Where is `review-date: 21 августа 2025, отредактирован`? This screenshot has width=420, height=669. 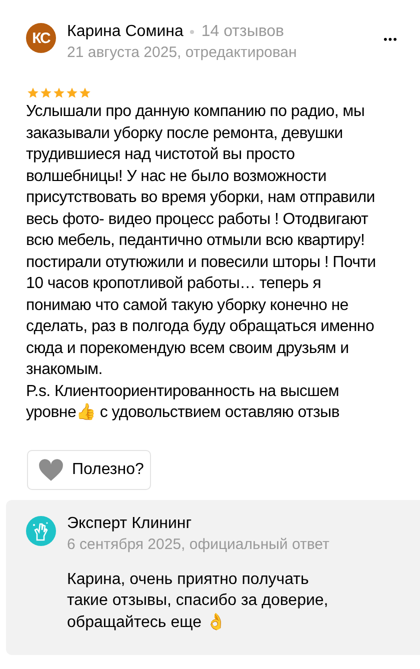
review-date: 21 августа 2025, отредактирован is located at coordinates (182, 53).